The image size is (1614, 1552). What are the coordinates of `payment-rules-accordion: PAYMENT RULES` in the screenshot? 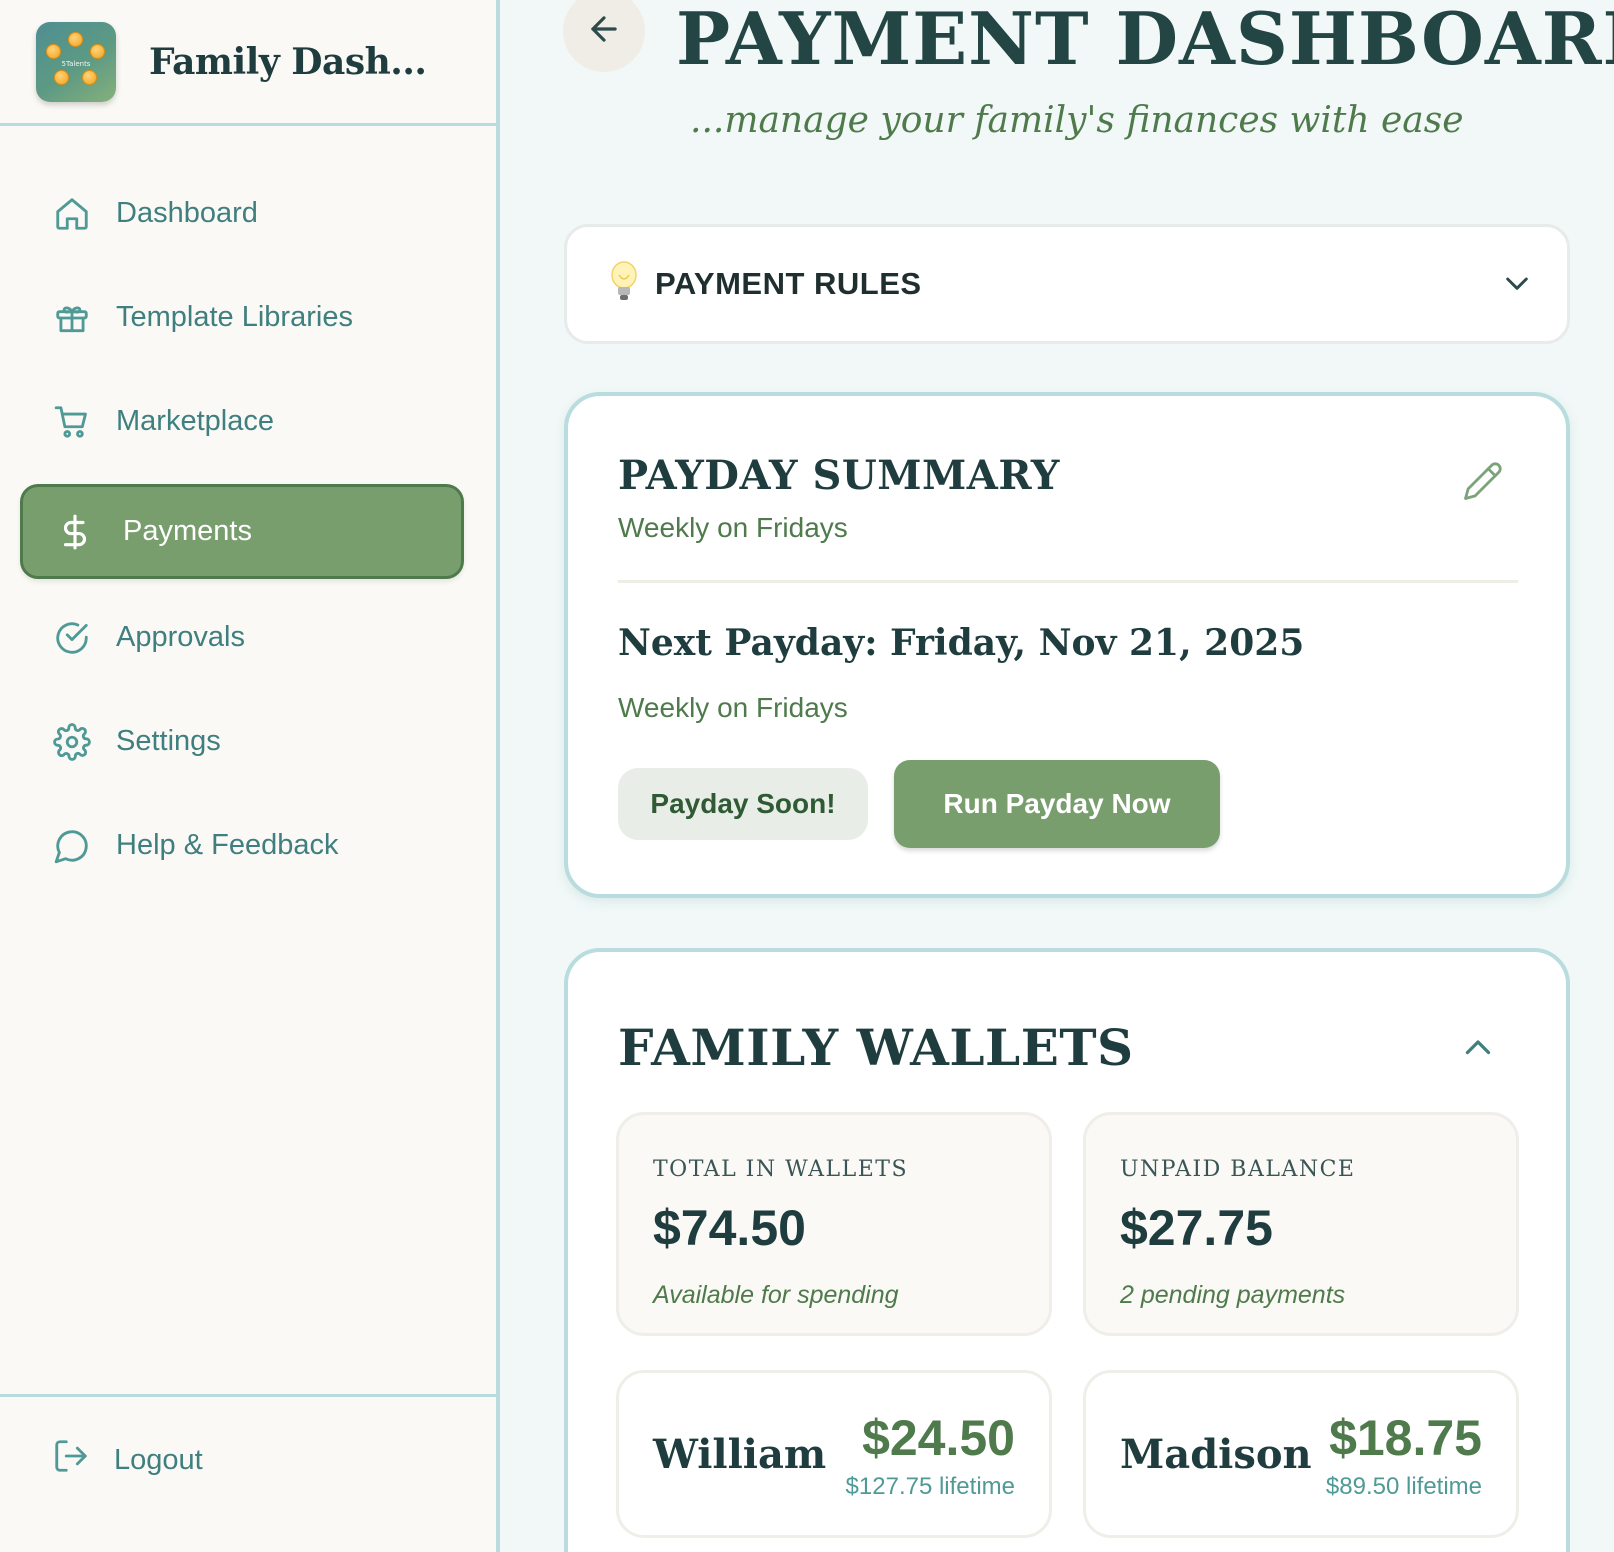 It's located at (1067, 284).